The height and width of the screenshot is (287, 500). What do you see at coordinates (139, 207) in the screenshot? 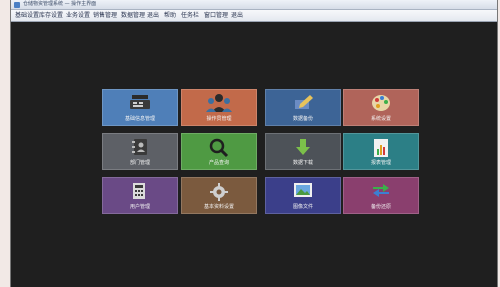
I see `tile-label: 用户管理` at bounding box center [139, 207].